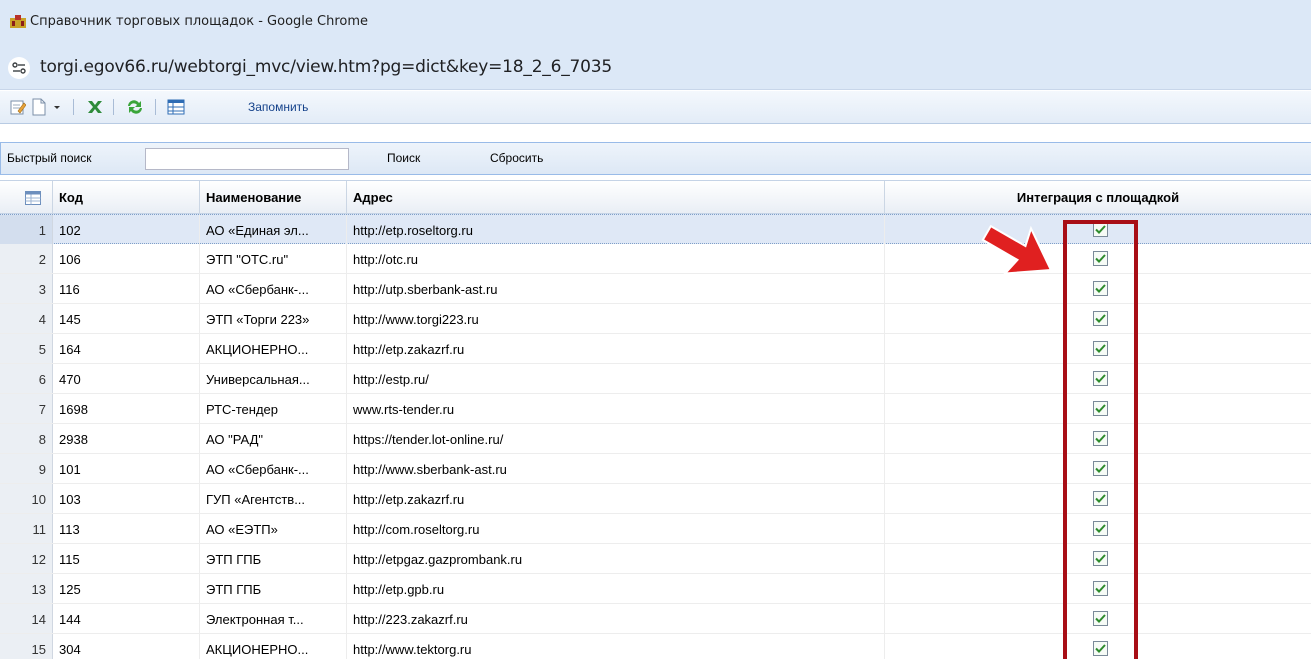 This screenshot has height=659, width=1311. Describe the element at coordinates (278, 107) in the screenshot. I see `remember-button: Запомнить` at that location.